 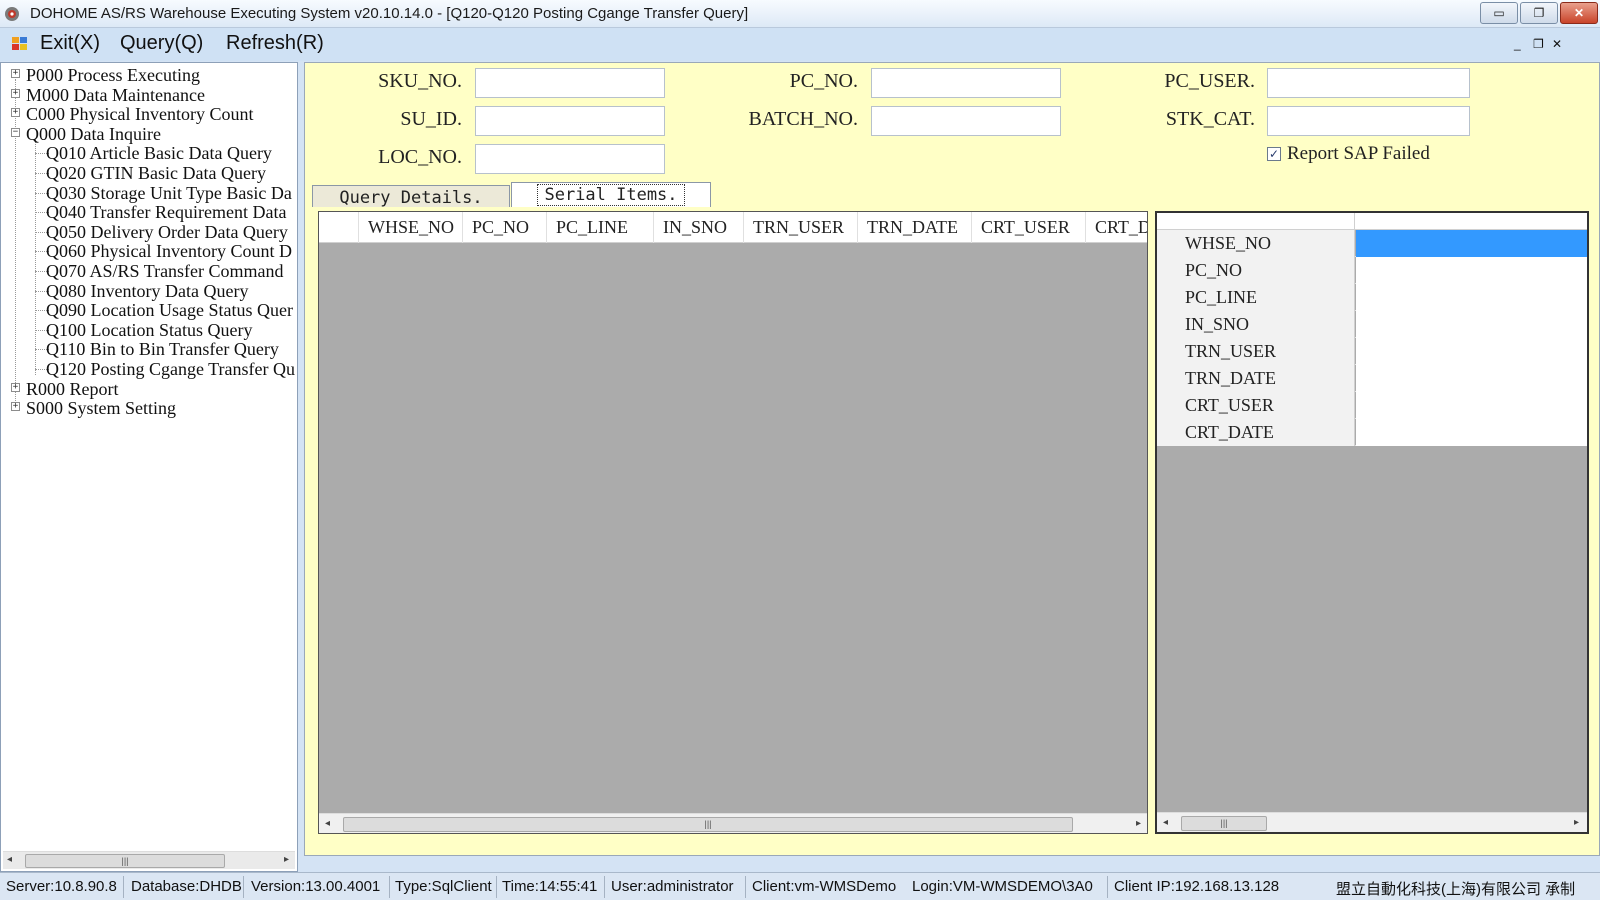 I want to click on su-id-input, so click(x=570, y=121).